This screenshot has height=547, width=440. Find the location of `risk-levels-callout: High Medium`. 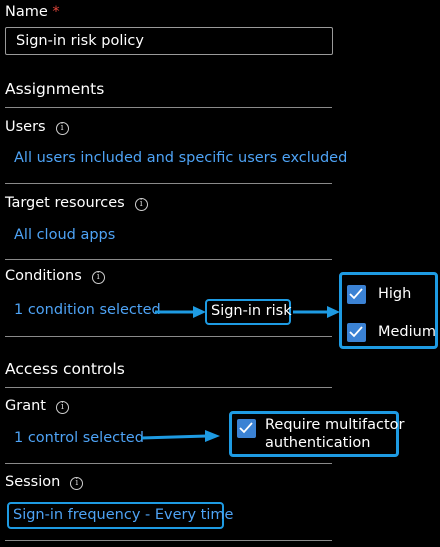

risk-levels-callout: High Medium is located at coordinates (388, 310).